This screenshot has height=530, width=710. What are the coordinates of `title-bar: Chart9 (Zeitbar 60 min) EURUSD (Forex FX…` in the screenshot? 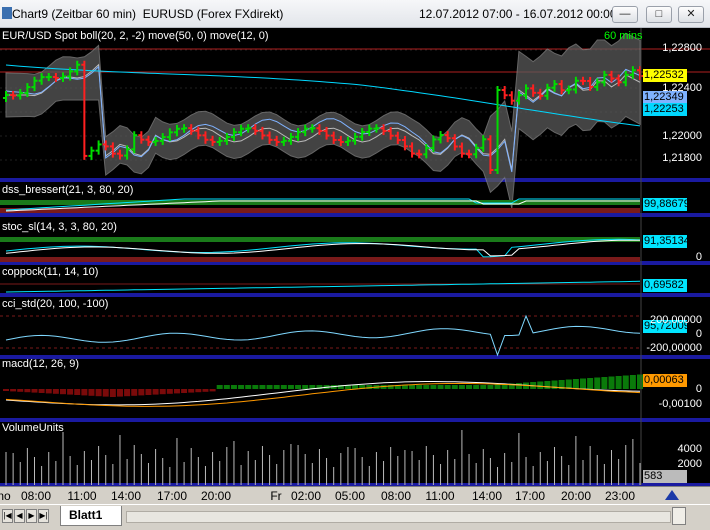 It's located at (355, 14).